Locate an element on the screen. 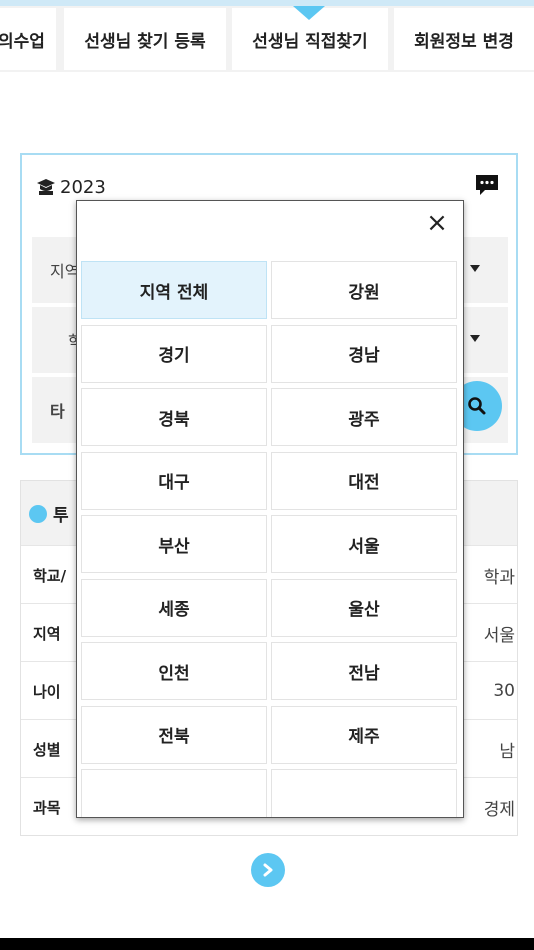 This screenshot has height=950, width=534. region-option: 전북 is located at coordinates (174, 734).